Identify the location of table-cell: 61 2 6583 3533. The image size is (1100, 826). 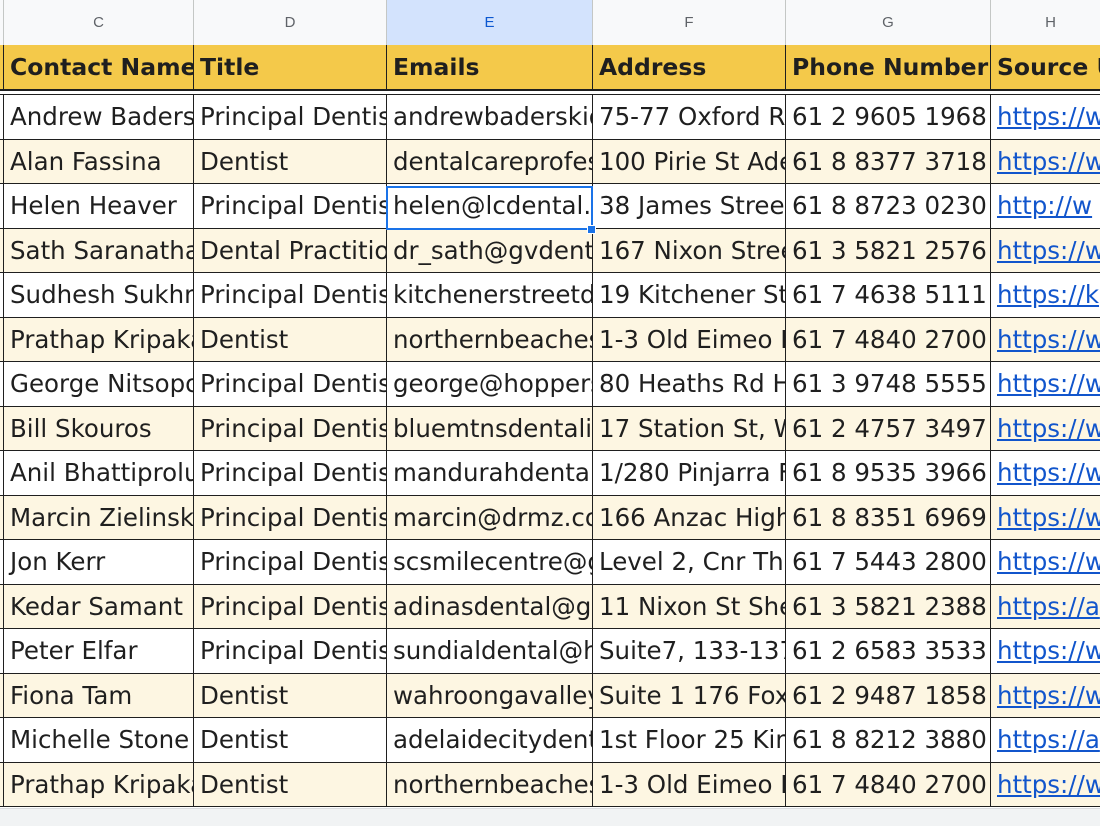
(888, 651).